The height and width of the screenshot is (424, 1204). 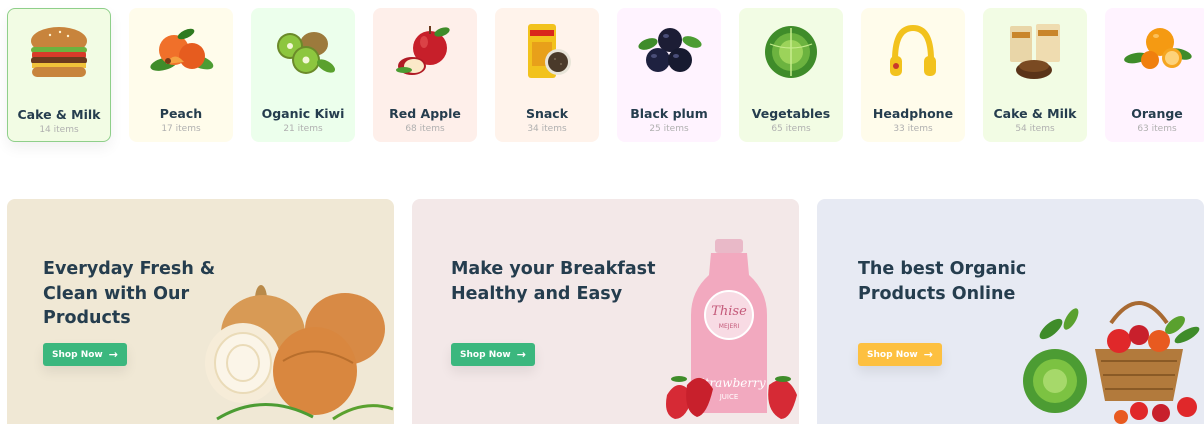 What do you see at coordinates (669, 52) in the screenshot?
I see `plum-icon` at bounding box center [669, 52].